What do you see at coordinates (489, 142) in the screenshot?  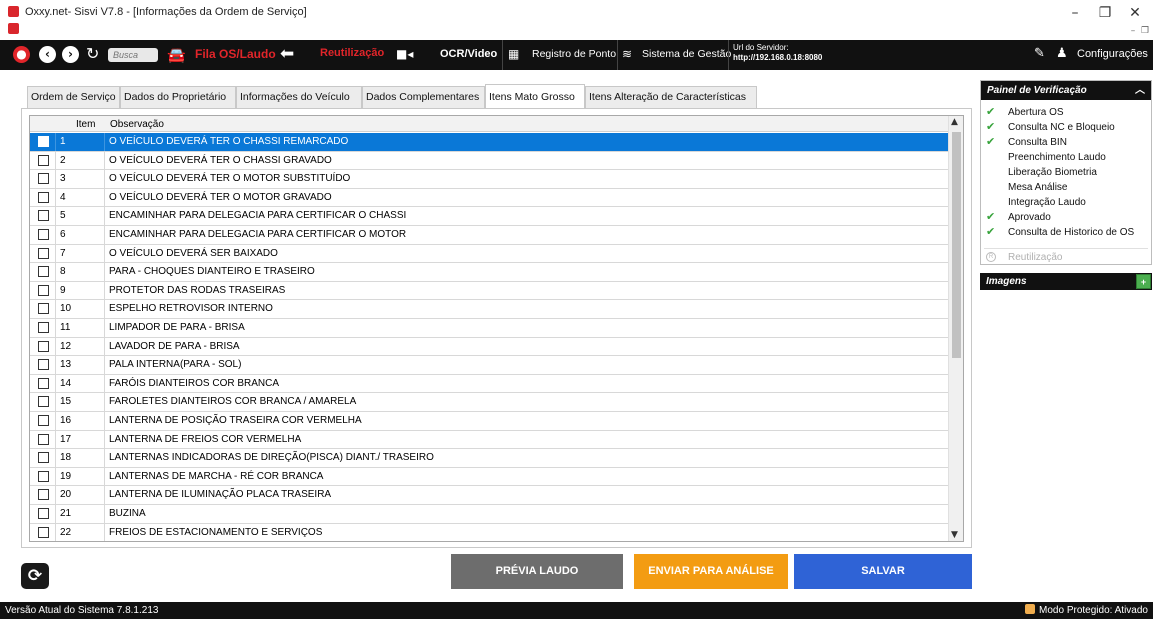 I see `table-row: 1 O VEÍCULO DEVERÁ TER O CHASSI REMARCADO` at bounding box center [489, 142].